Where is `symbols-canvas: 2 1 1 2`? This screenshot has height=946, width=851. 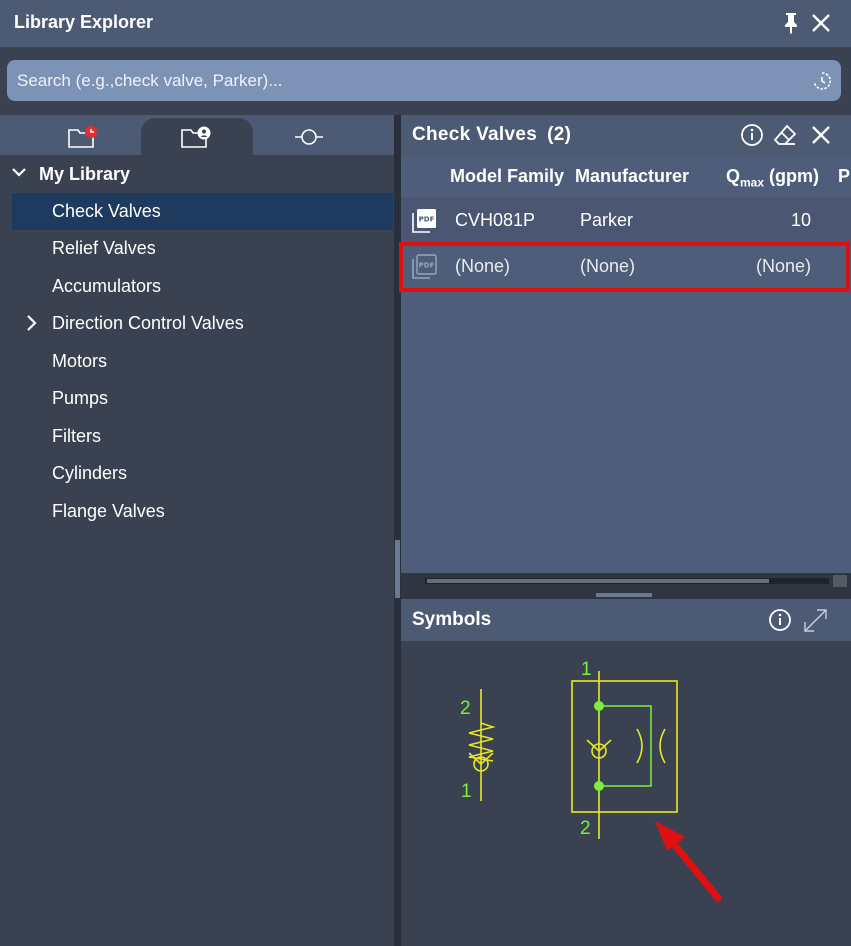 symbols-canvas: 2 1 1 2 is located at coordinates (591, 780).